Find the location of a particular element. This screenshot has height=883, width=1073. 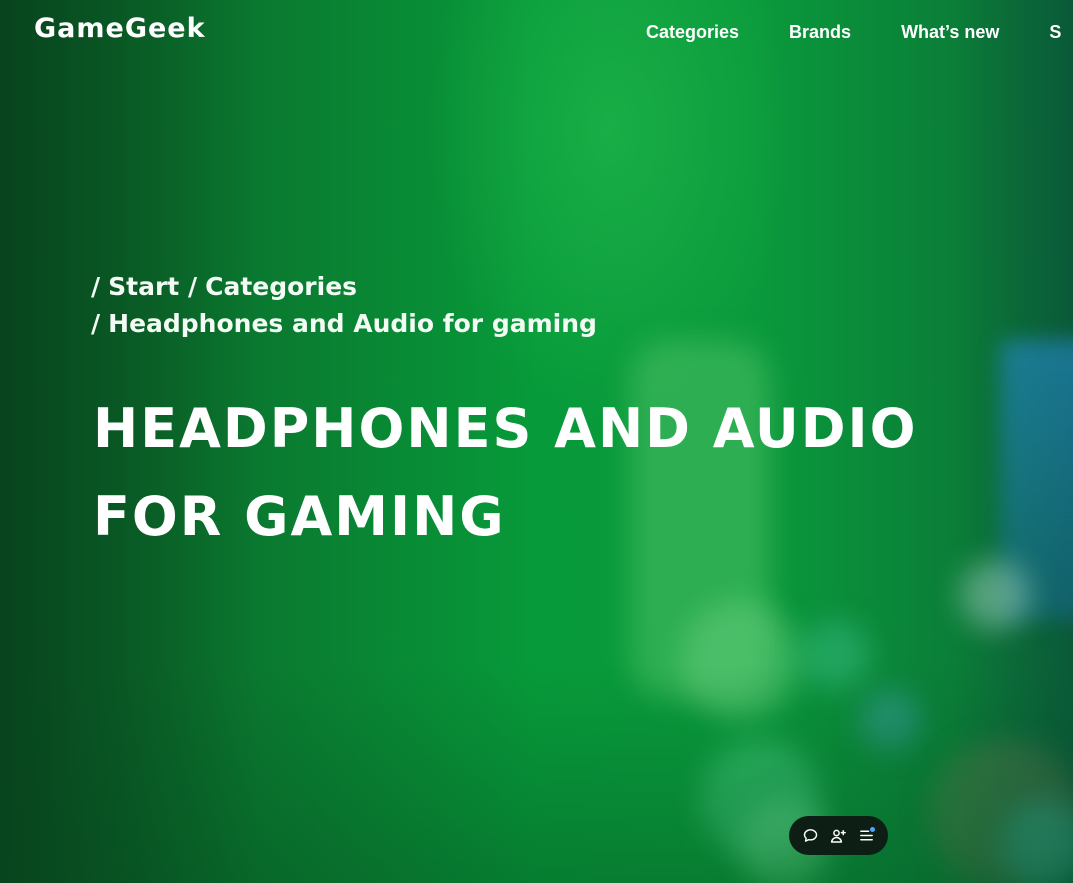

chat-bubble-icon is located at coordinates (811, 835).